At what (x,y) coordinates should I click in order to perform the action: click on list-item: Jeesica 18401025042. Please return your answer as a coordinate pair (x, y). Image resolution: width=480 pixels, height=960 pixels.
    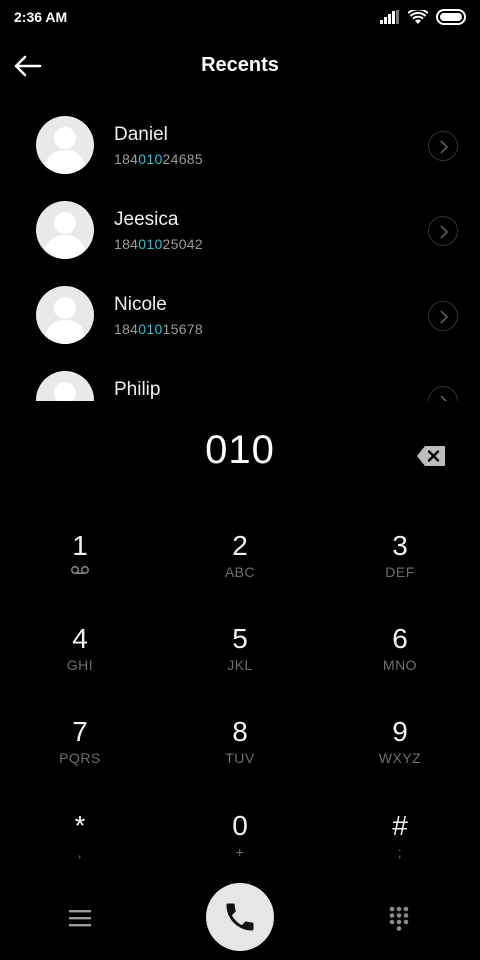
    Looking at the image, I should click on (240, 231).